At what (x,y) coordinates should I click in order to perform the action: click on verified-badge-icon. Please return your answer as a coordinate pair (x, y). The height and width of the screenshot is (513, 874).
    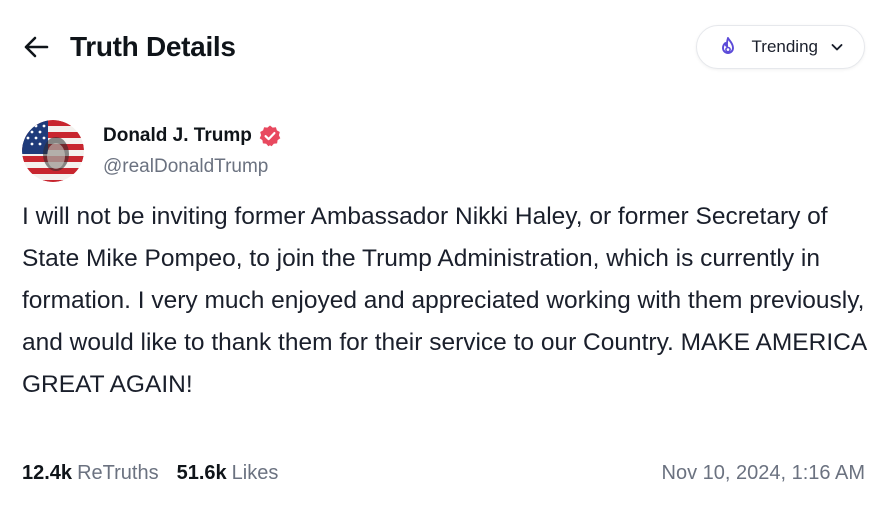
    Looking at the image, I should click on (270, 136).